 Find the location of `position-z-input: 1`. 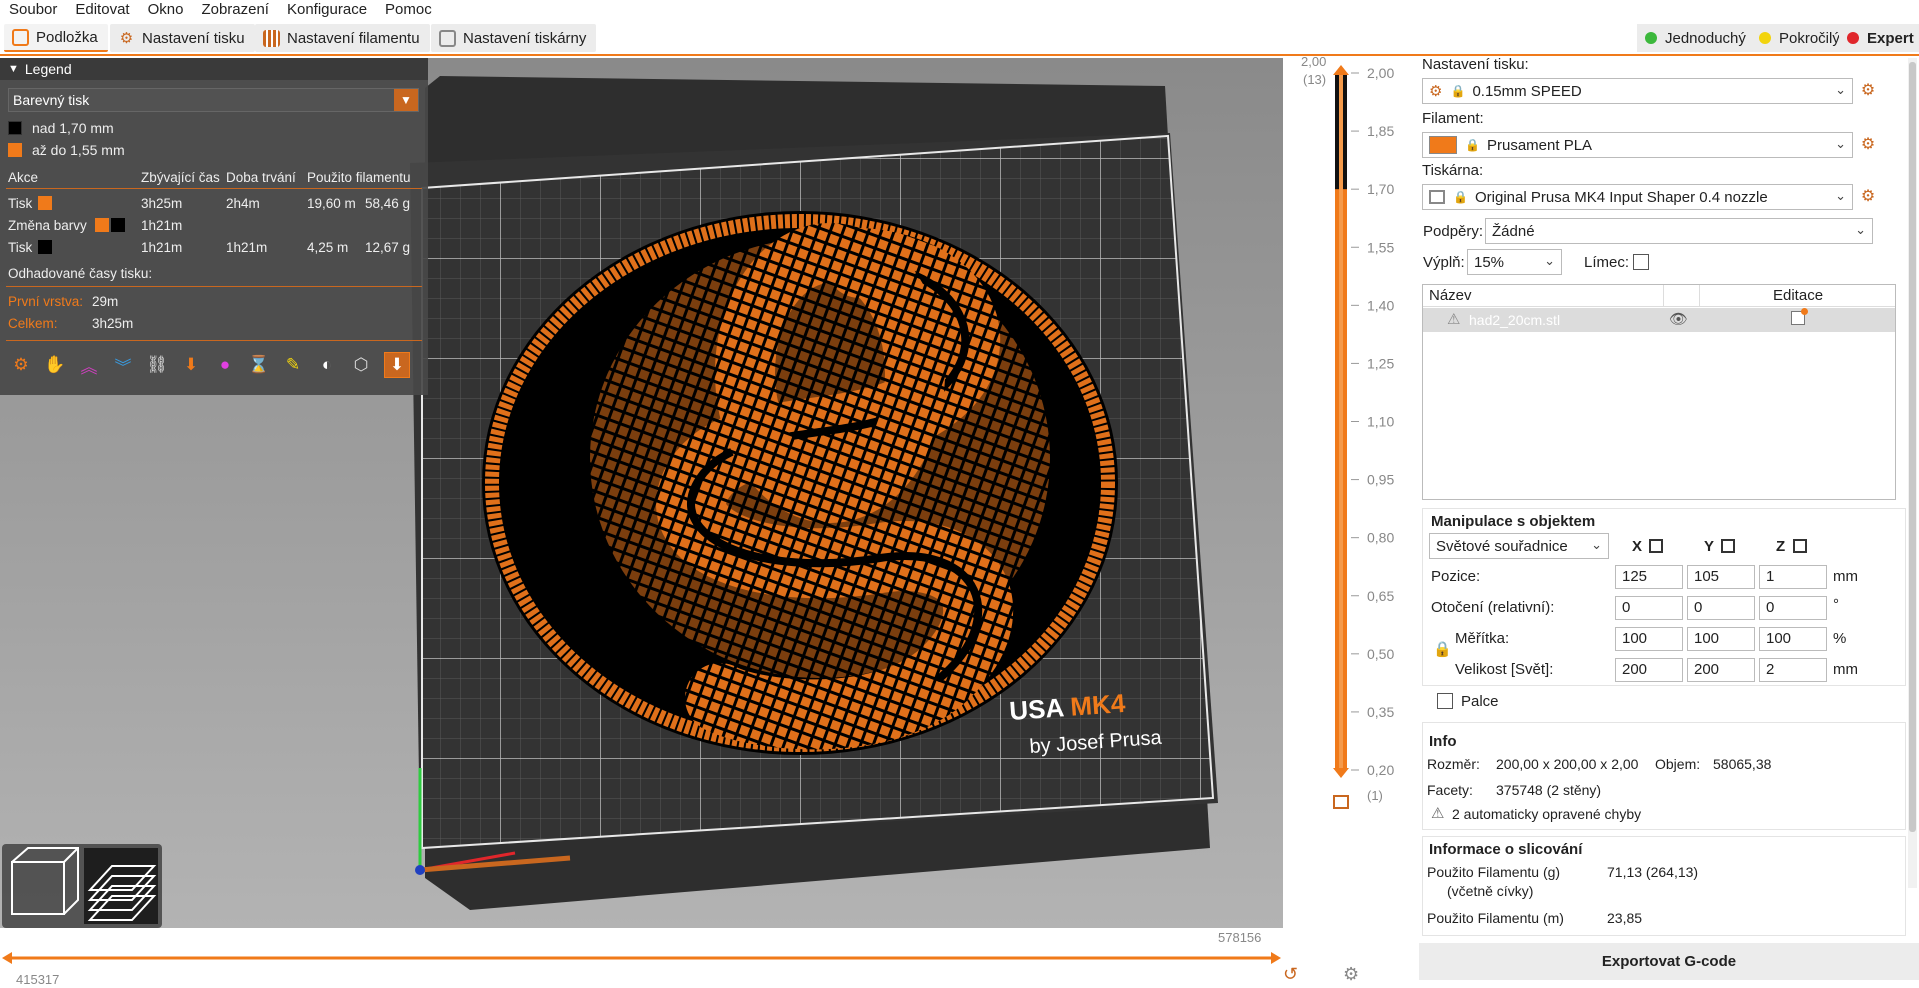

position-z-input: 1 is located at coordinates (1793, 577).